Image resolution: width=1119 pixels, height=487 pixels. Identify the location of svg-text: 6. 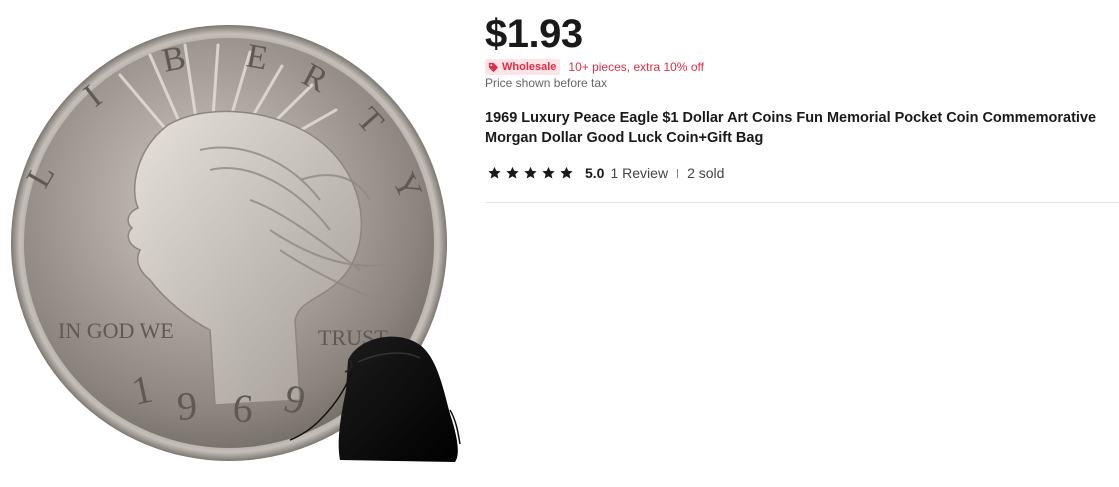
(242, 408).